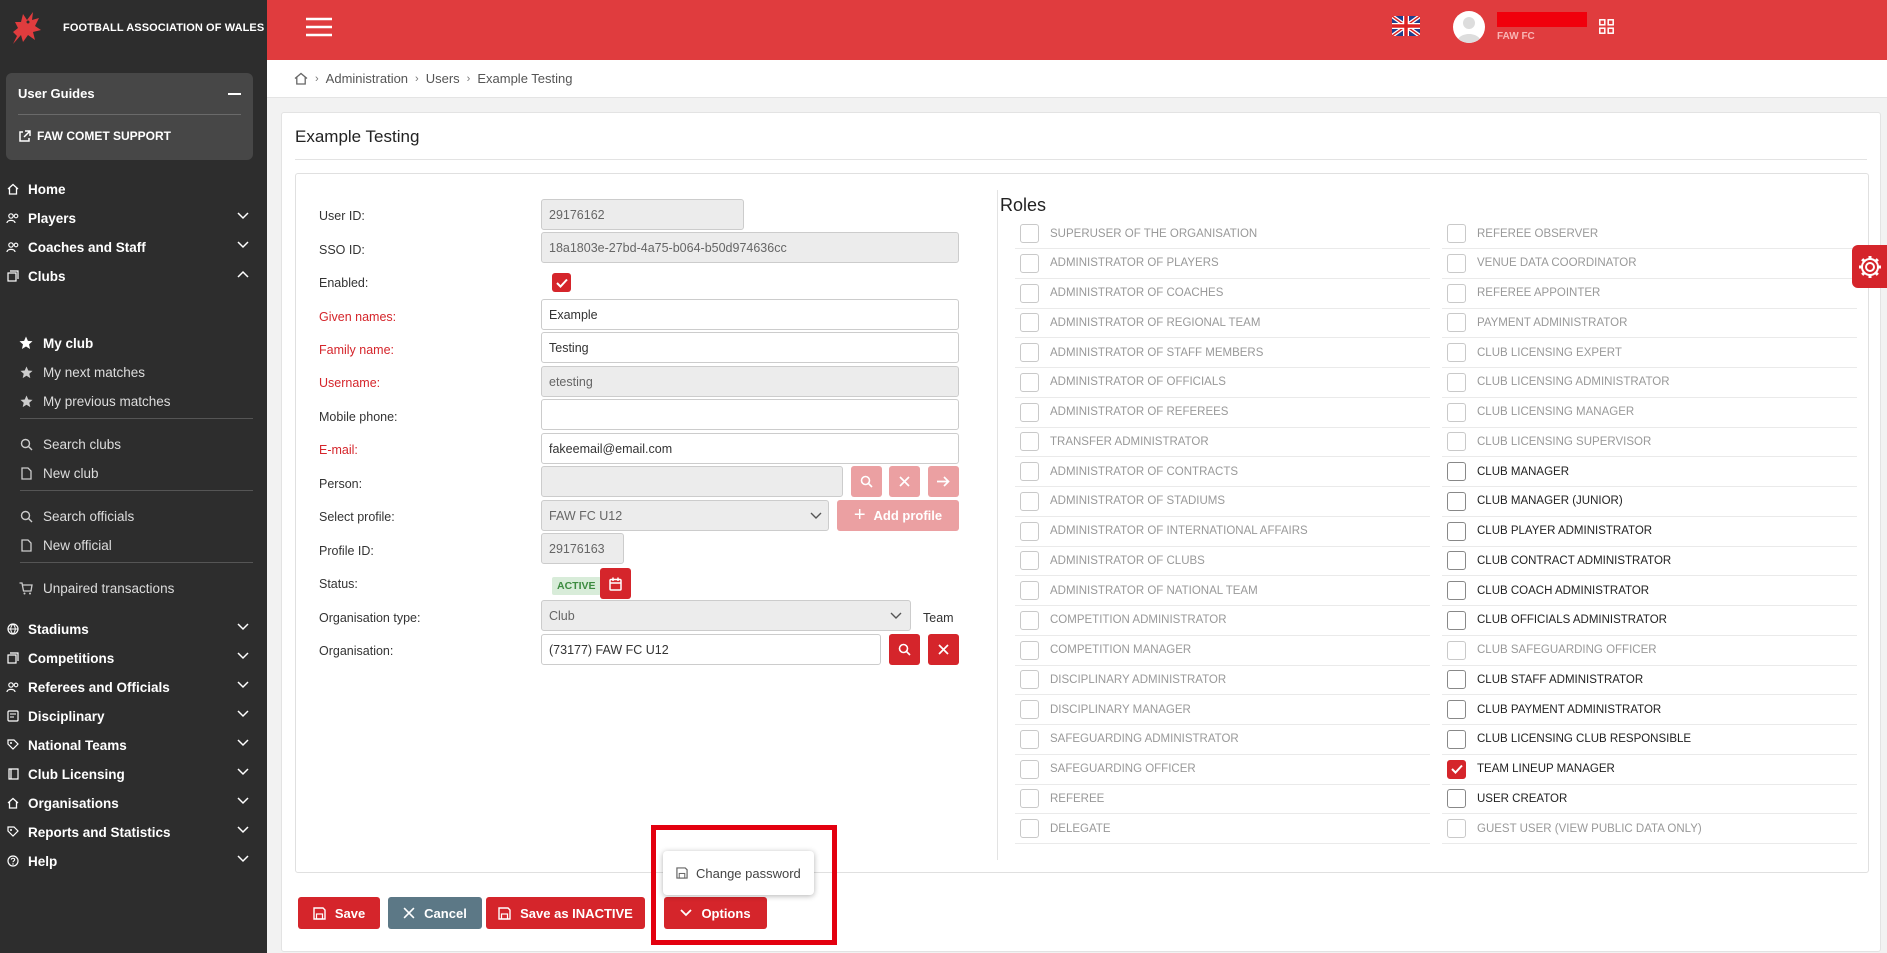 The height and width of the screenshot is (953, 1887). I want to click on person-field, so click(692, 481).